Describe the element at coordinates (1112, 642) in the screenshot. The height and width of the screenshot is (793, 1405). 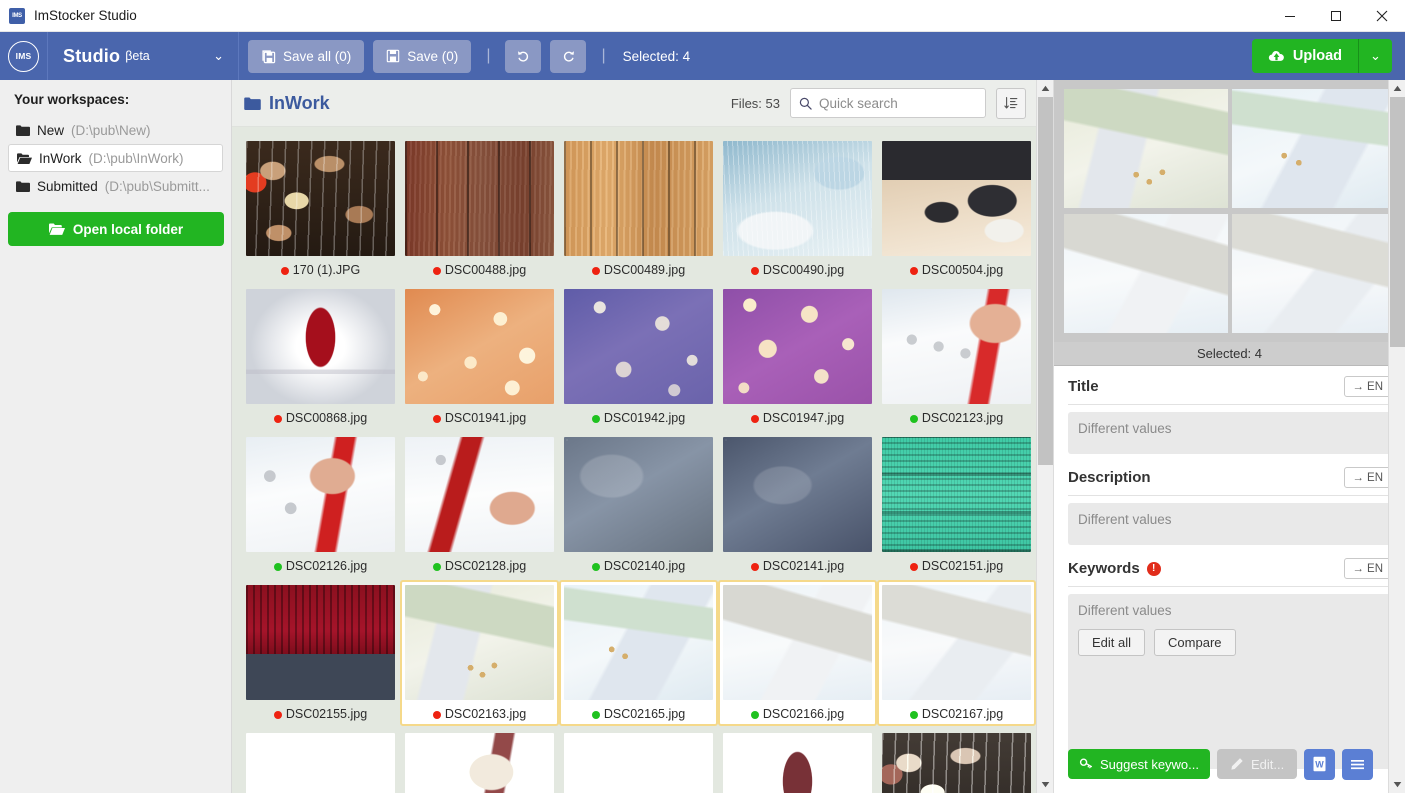
I see `edit-all-button: Edit all` at that location.